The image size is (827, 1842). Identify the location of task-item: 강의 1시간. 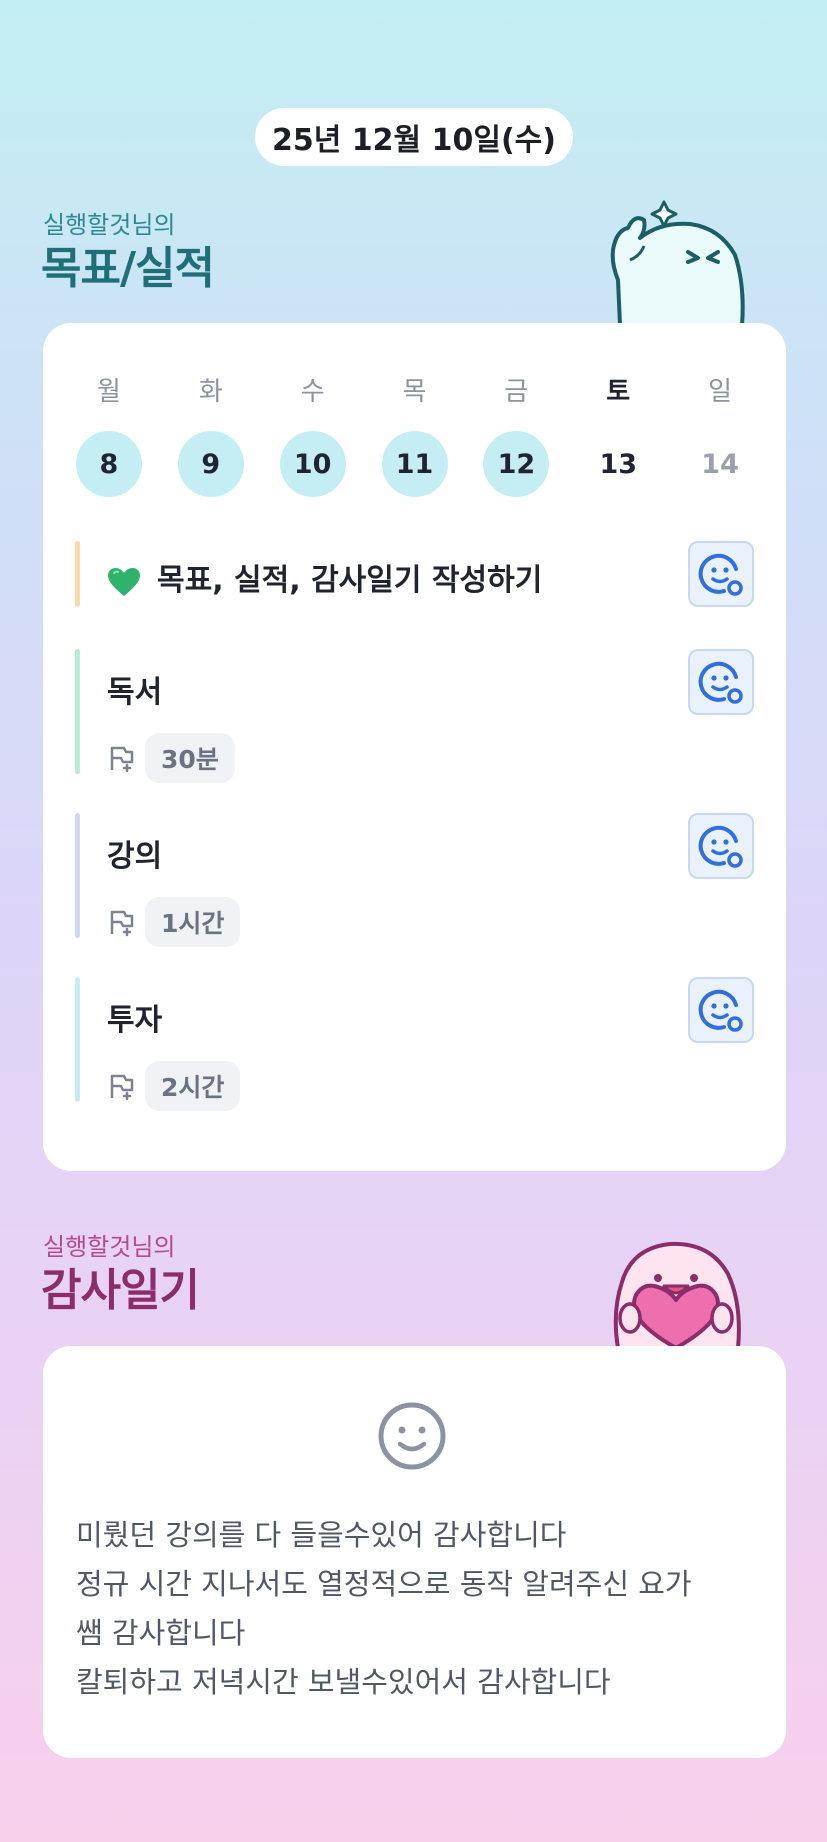
(414, 880).